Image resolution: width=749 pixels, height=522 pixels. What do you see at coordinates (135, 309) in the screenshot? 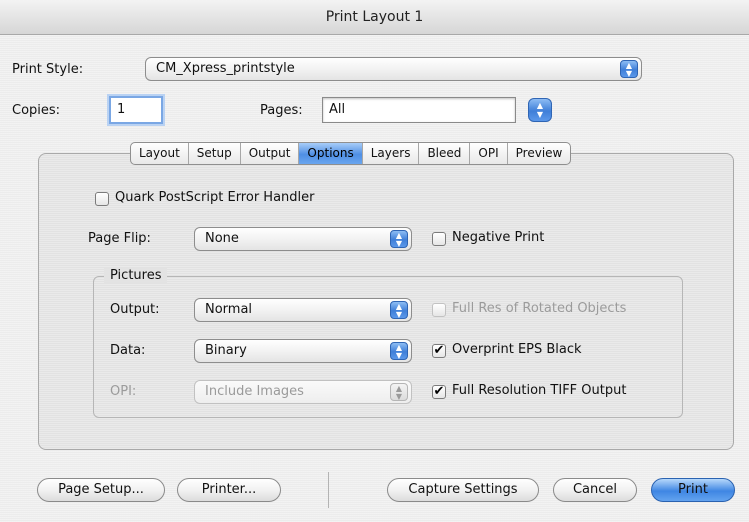
I see `output-label: Output:` at bounding box center [135, 309].